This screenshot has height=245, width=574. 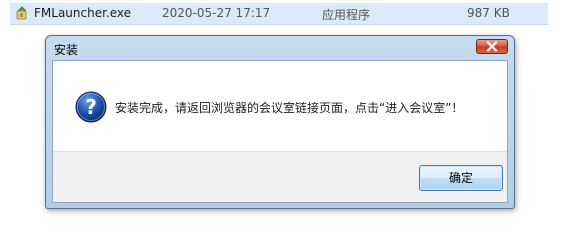 I want to click on dialog-message: 安装完成，请返回浏览器的会议室链接页面，点击“进入会议室”！, so click(x=289, y=108).